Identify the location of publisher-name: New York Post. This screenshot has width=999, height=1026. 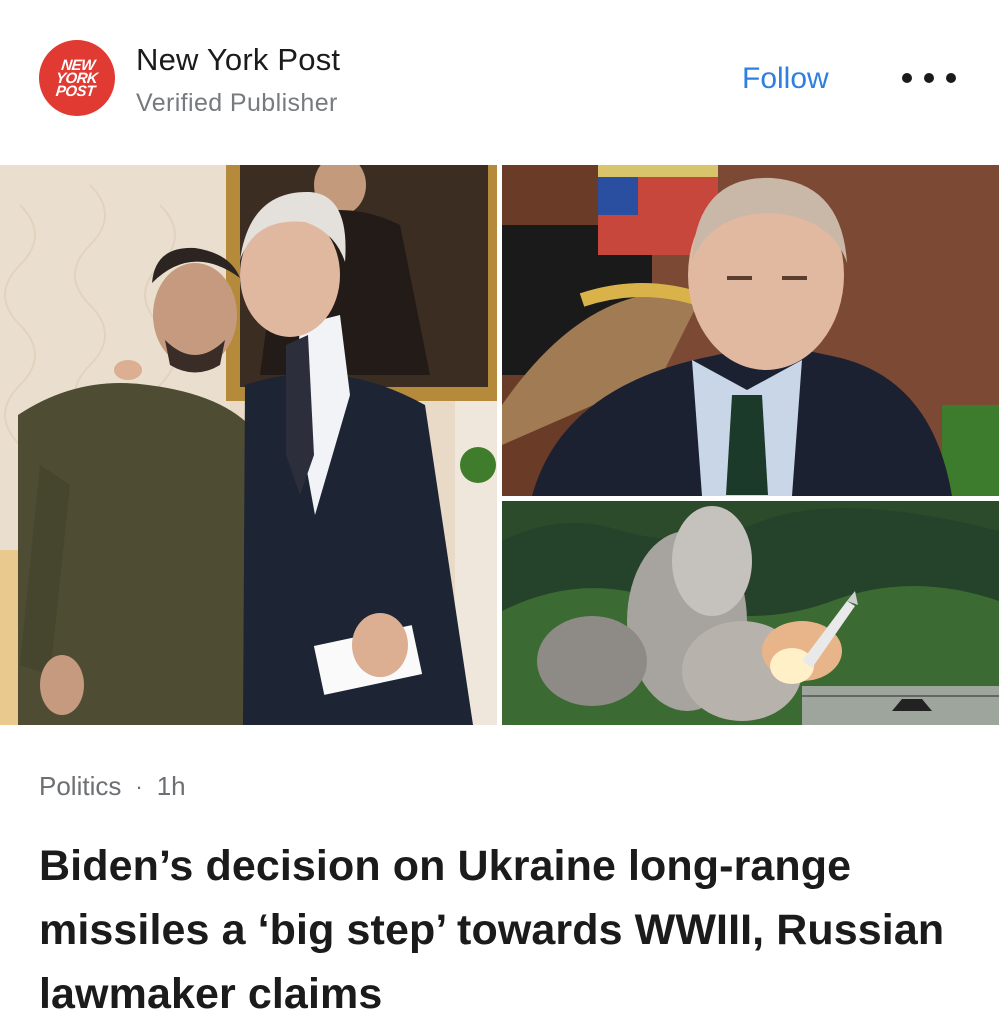
(238, 60).